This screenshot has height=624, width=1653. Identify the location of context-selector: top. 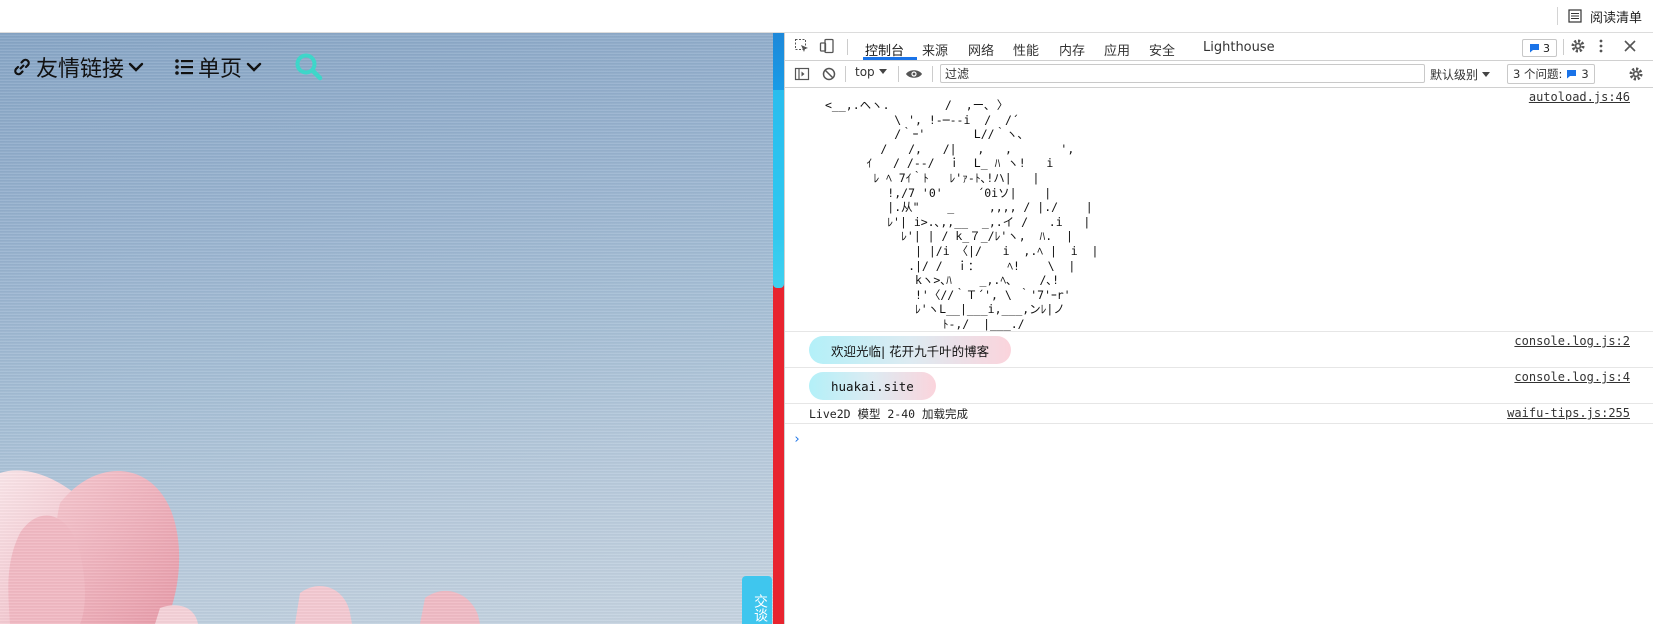
(871, 72).